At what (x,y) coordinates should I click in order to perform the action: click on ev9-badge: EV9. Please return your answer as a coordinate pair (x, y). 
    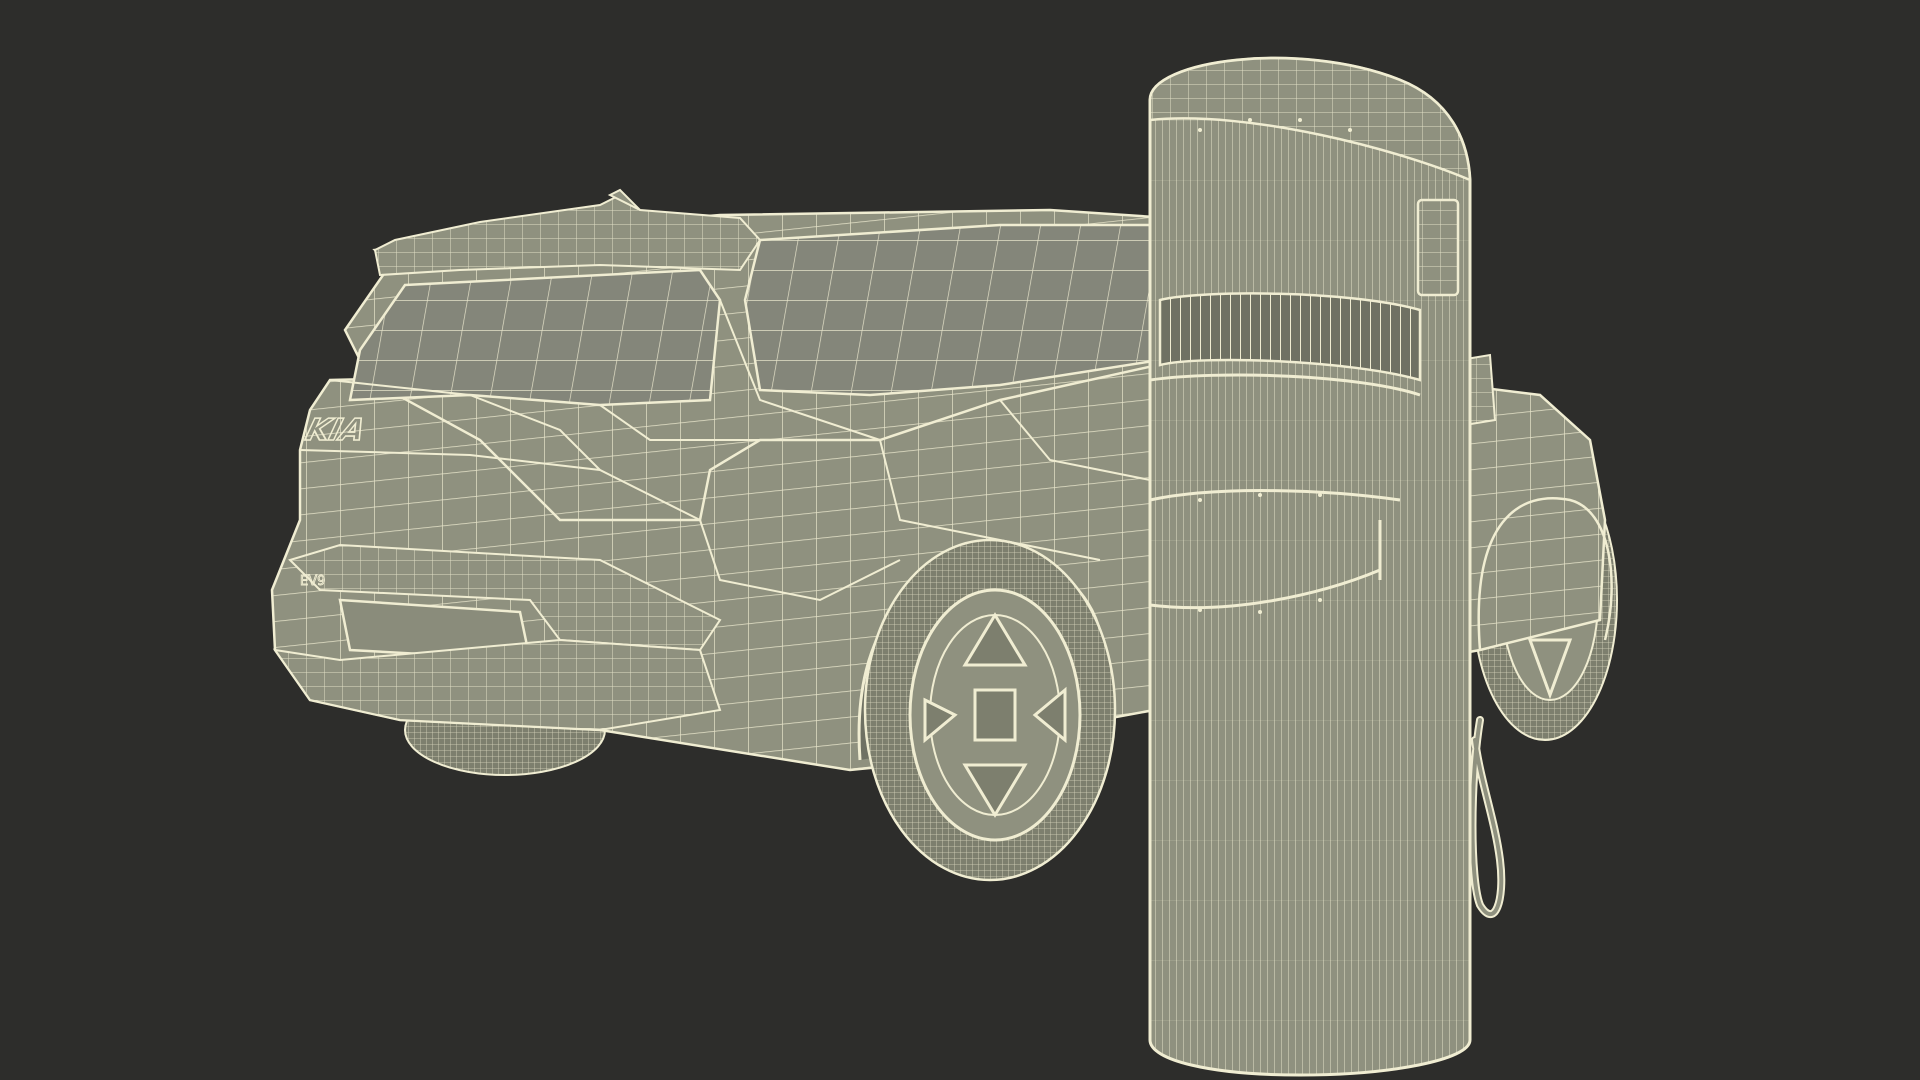
    Looking at the image, I should click on (312, 581).